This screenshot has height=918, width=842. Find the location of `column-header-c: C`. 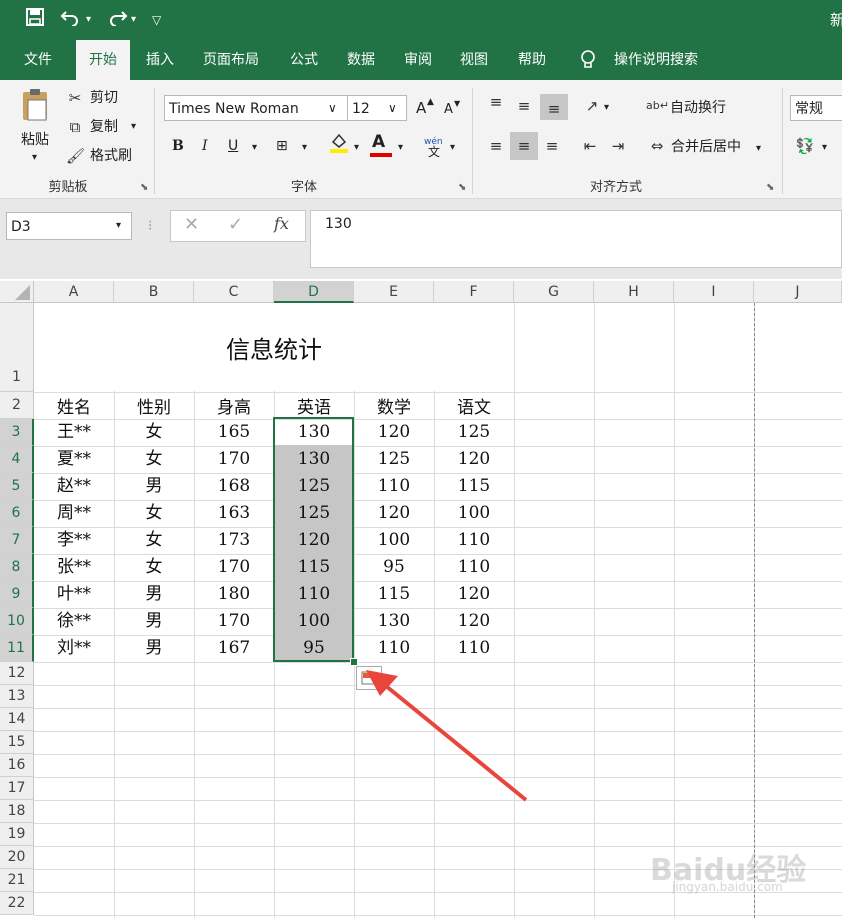

column-header-c: C is located at coordinates (234, 292).